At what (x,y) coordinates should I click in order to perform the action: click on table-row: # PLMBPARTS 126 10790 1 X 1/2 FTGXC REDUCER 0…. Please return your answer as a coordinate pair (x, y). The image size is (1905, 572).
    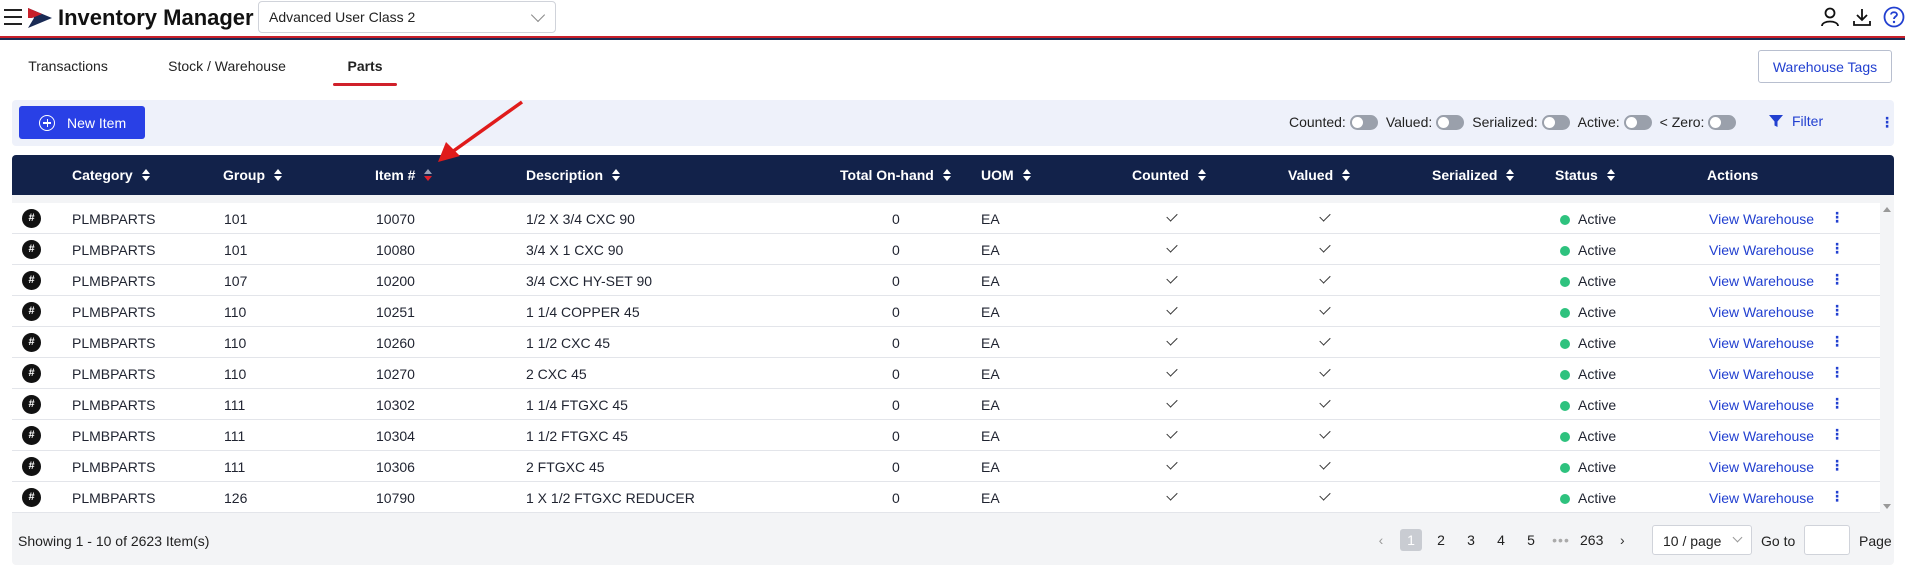
    Looking at the image, I should click on (946, 497).